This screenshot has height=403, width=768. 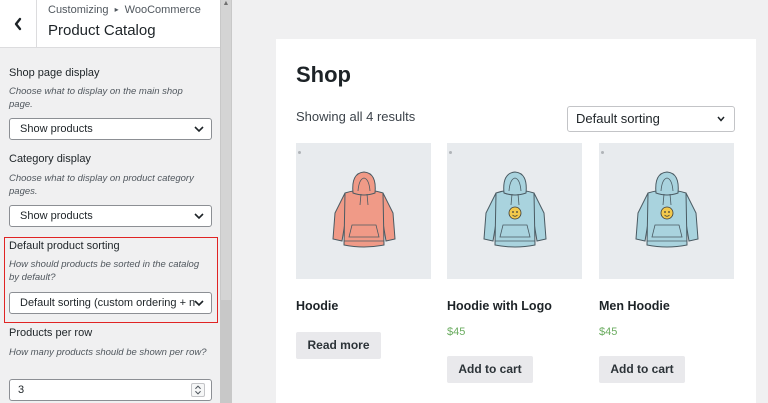 What do you see at coordinates (198, 390) in the screenshot?
I see `spinner-icon` at bounding box center [198, 390].